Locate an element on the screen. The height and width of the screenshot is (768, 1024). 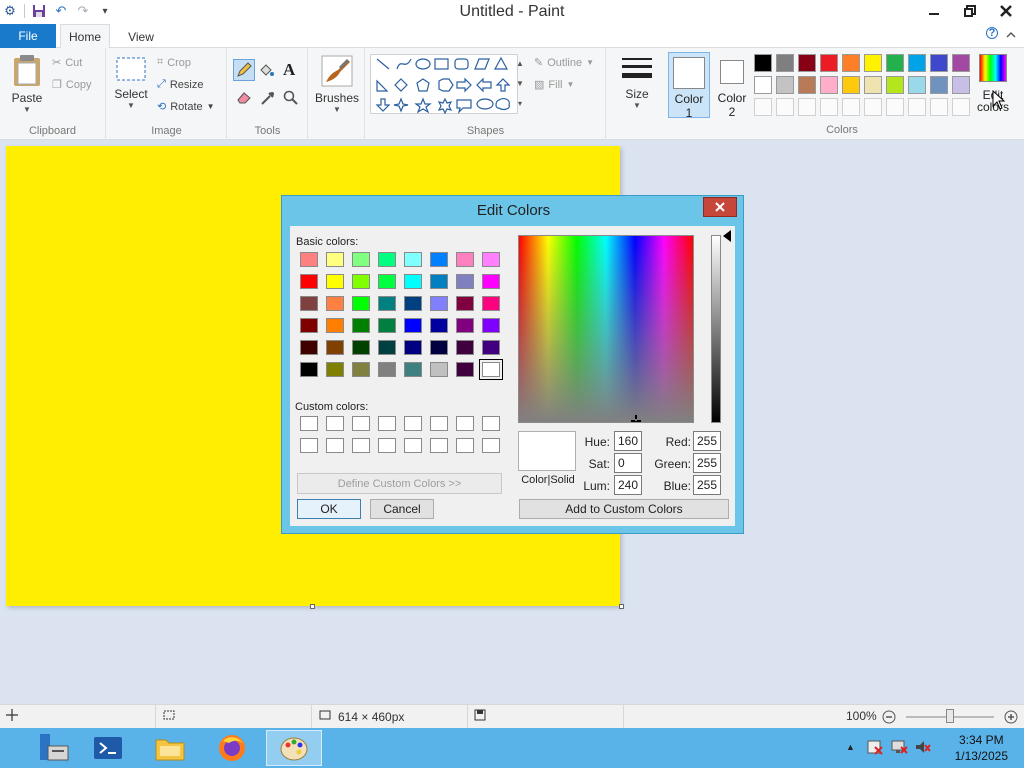
luminance-slider is located at coordinates (716, 329).